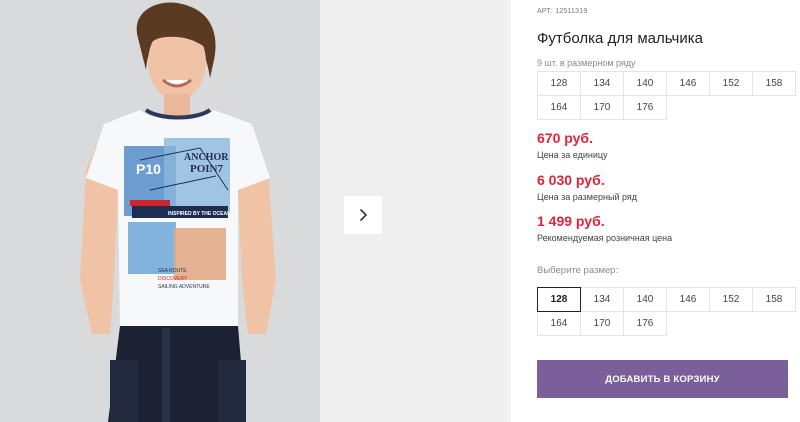 Image resolution: width=800 pixels, height=422 pixels. Describe the element at coordinates (605, 238) in the screenshot. I see `retail-price-label: Рекомендуемая розничная цена` at that location.